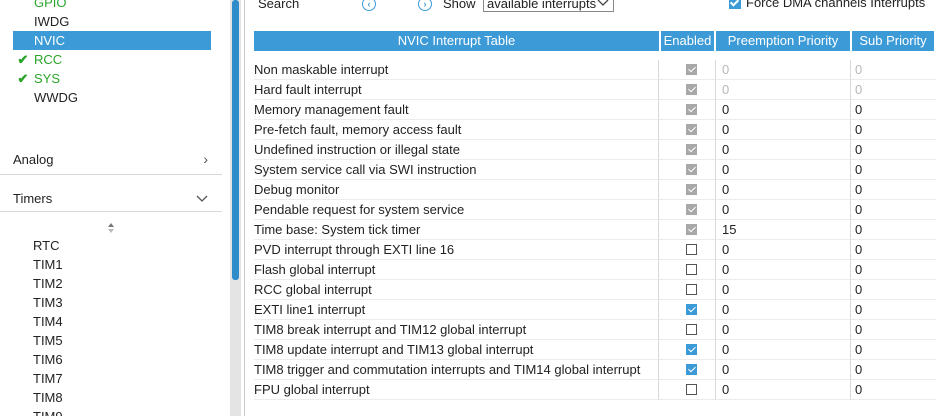  What do you see at coordinates (595, 130) in the screenshot?
I see `table-row: Pre-fetch fault, memory access fault 0 0` at bounding box center [595, 130].